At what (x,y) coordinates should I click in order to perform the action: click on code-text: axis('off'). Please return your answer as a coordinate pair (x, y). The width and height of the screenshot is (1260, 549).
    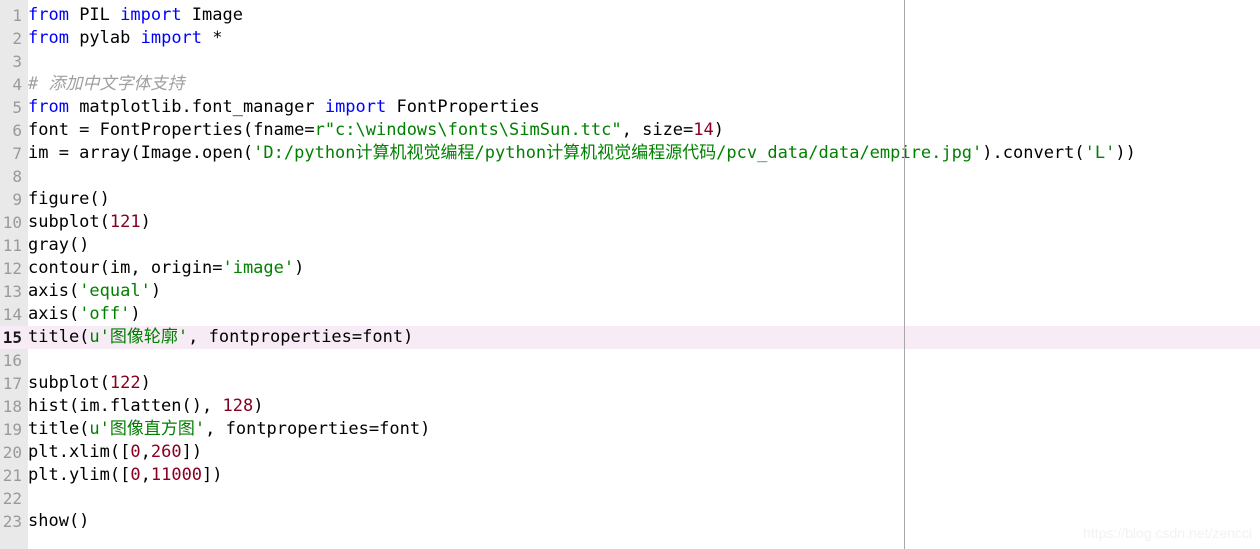
    Looking at the image, I should click on (84, 314).